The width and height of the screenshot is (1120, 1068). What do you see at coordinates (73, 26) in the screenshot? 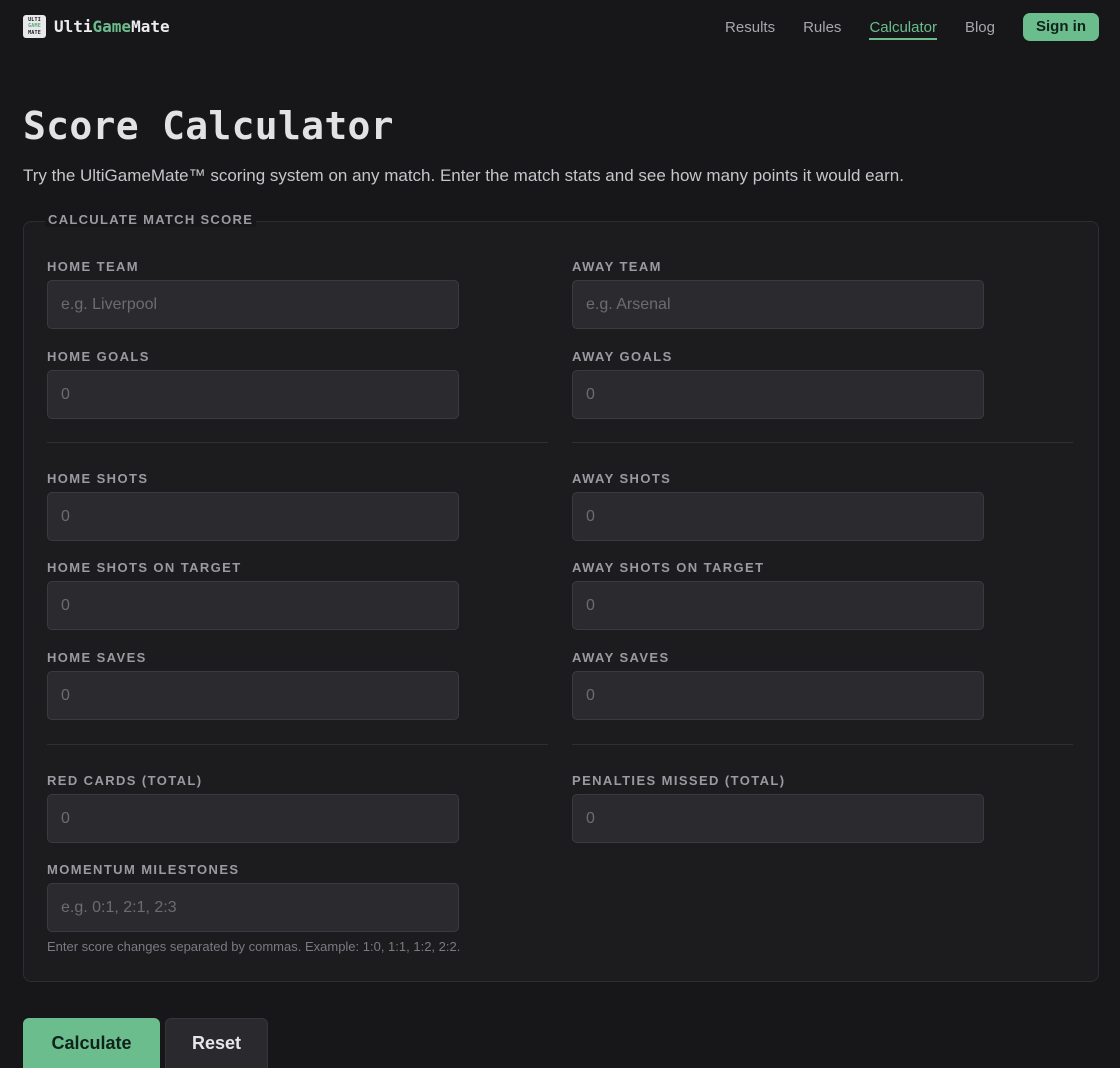
I see `brand-name-part1: Ulti` at bounding box center [73, 26].